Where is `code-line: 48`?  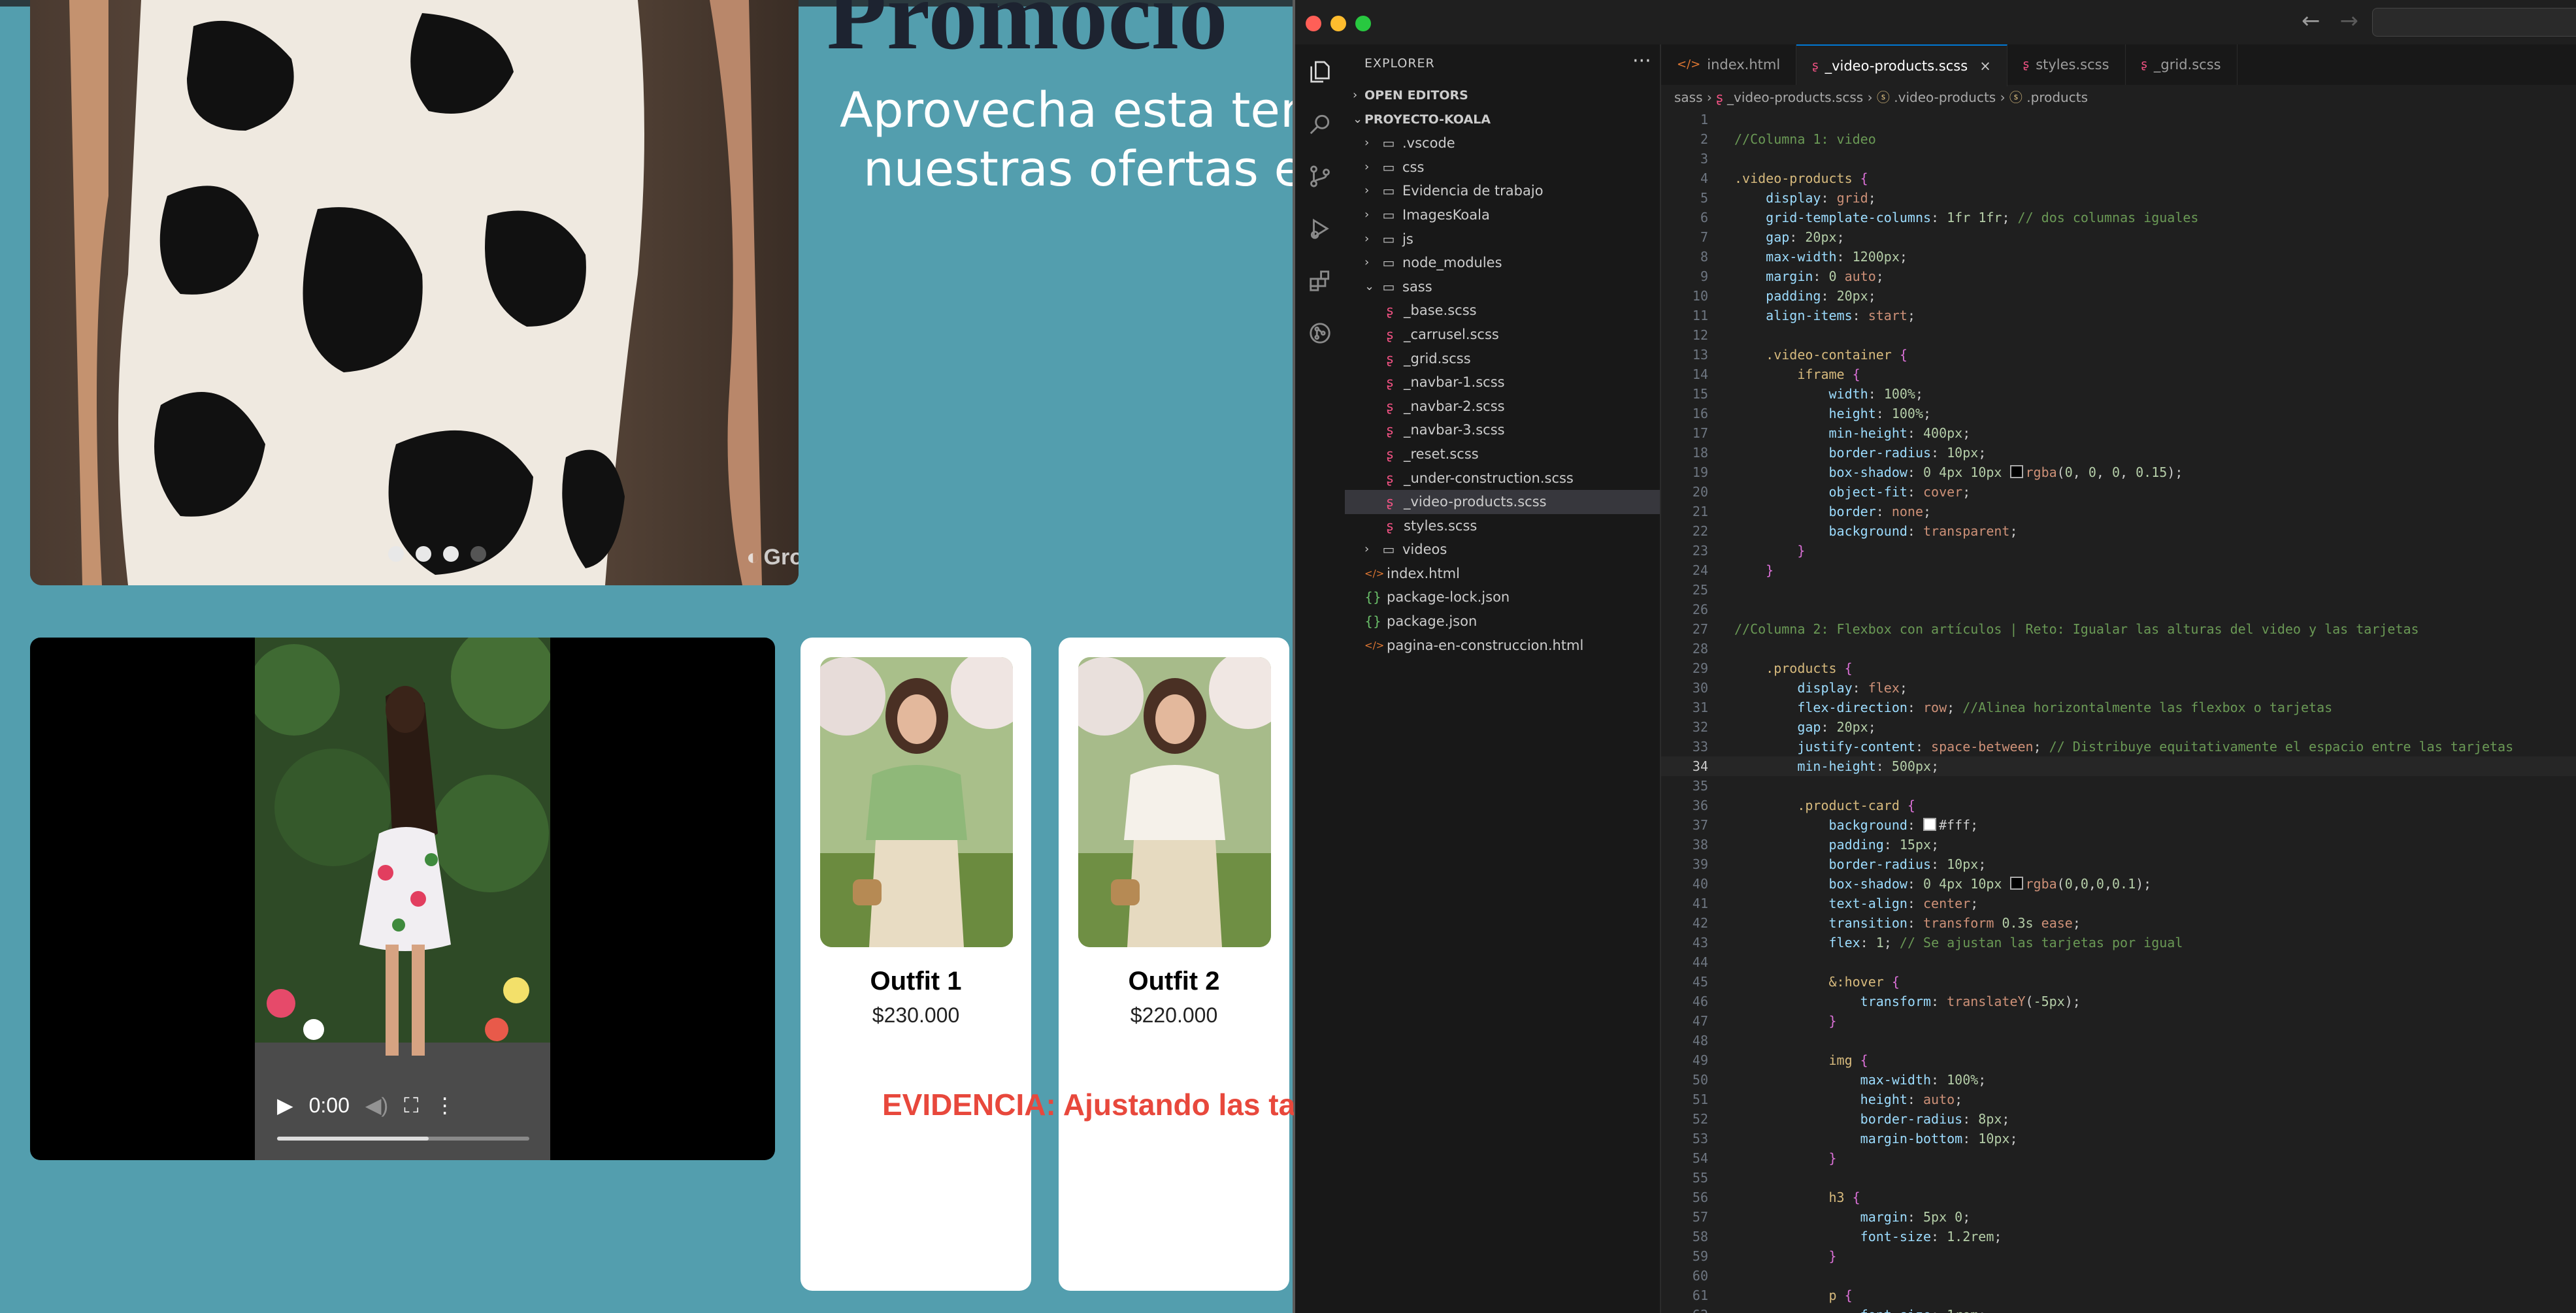 code-line: 48 is located at coordinates (2118, 1040).